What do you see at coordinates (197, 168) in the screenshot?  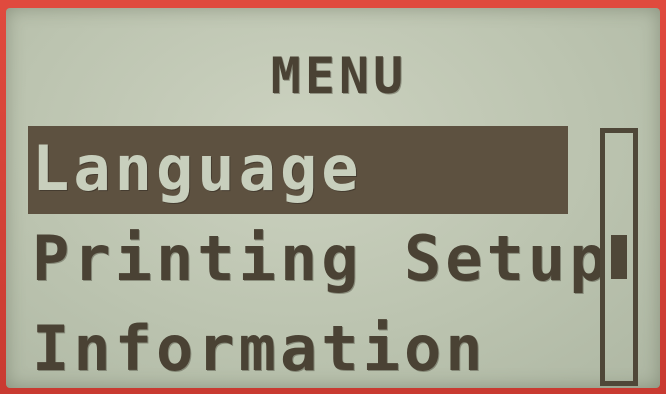 I see `menu-item-label: Language` at bounding box center [197, 168].